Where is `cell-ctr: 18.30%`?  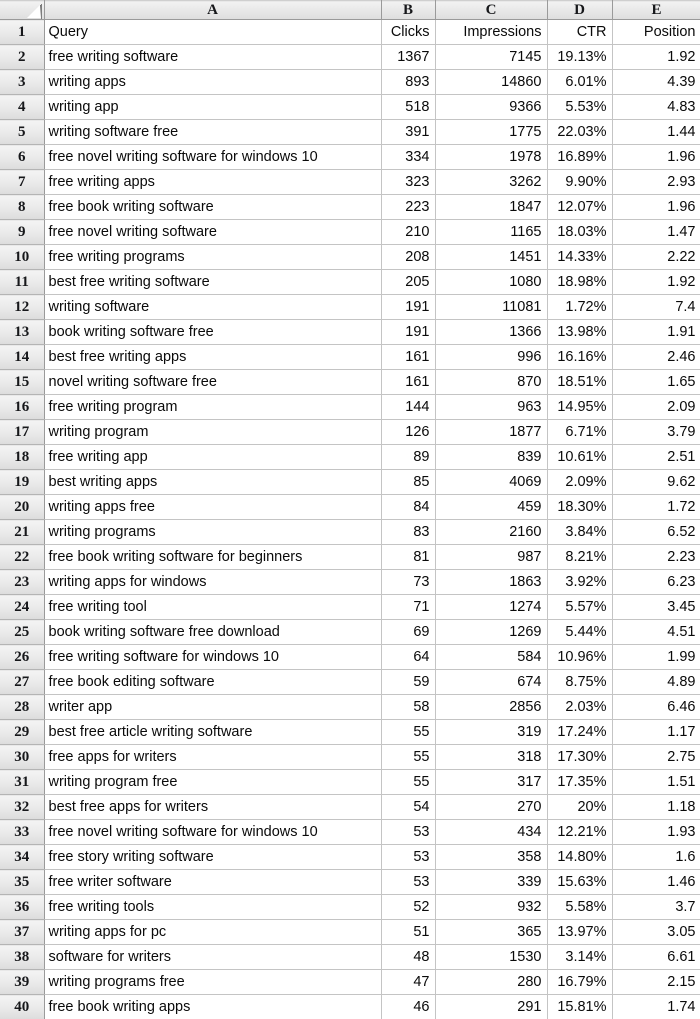 cell-ctr: 18.30% is located at coordinates (580, 507).